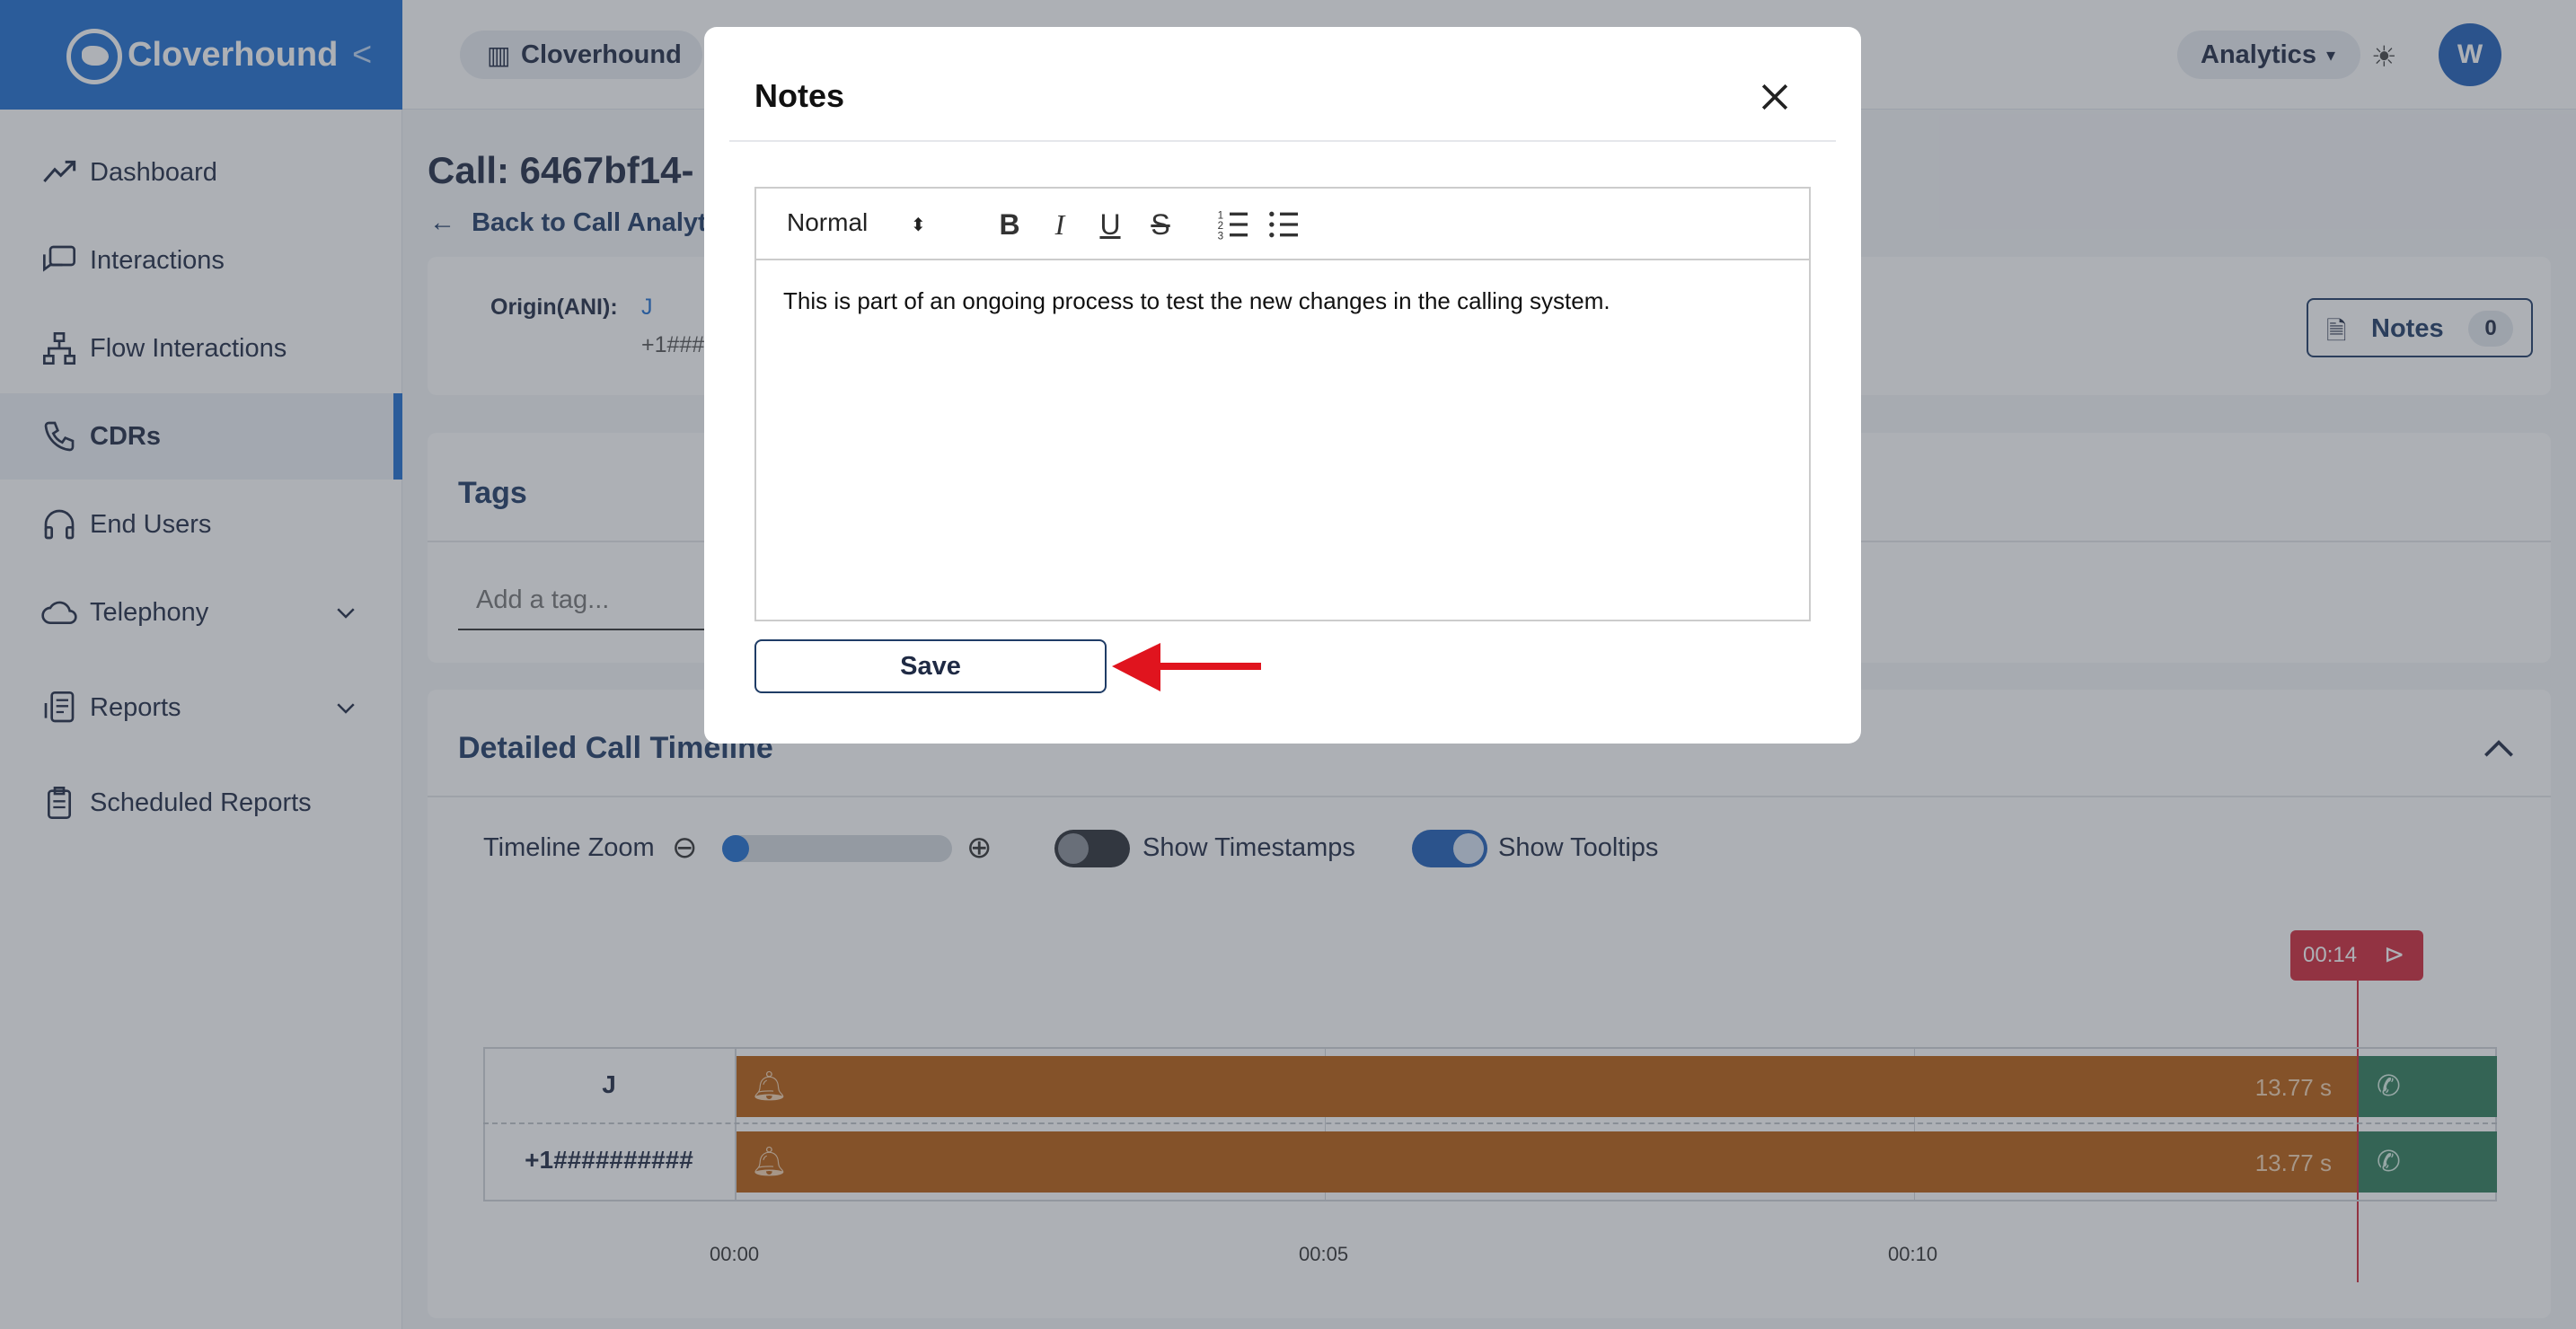 The width and height of the screenshot is (2576, 1329). What do you see at coordinates (1220, 237) in the screenshot?
I see `svg-text: 3` at bounding box center [1220, 237].